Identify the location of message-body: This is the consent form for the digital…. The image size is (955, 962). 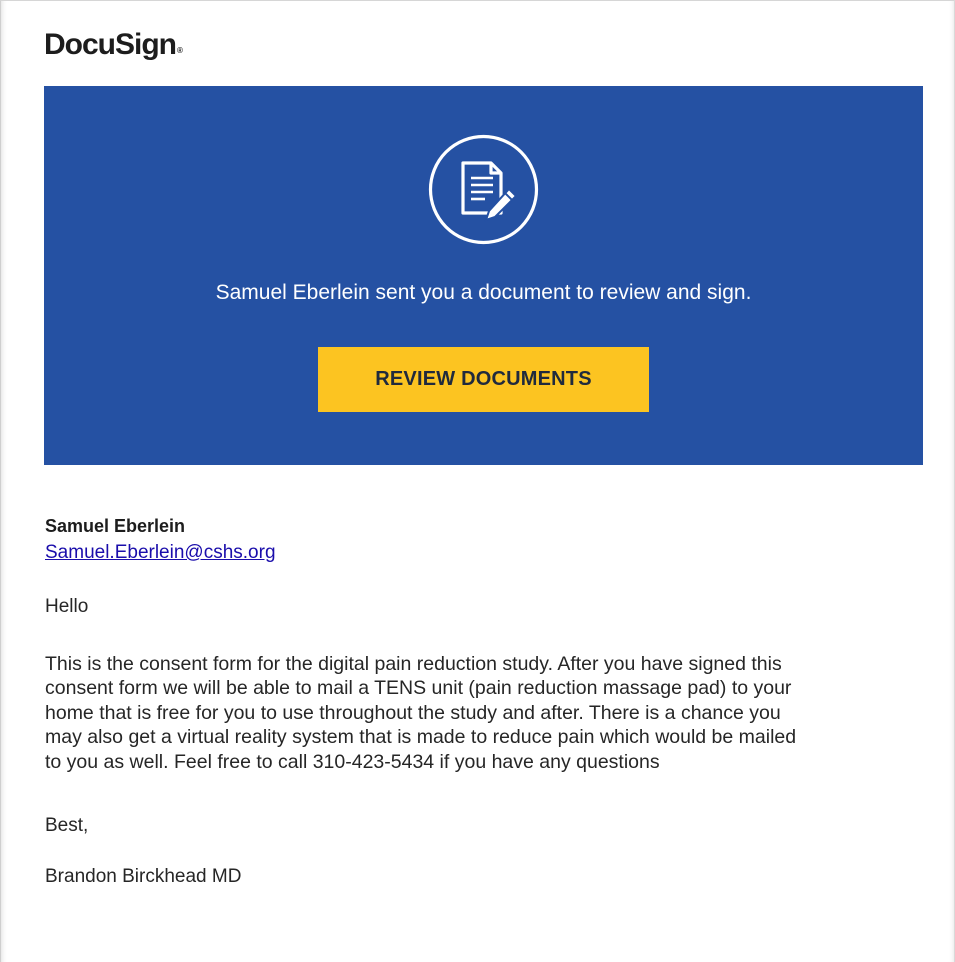
(487, 713).